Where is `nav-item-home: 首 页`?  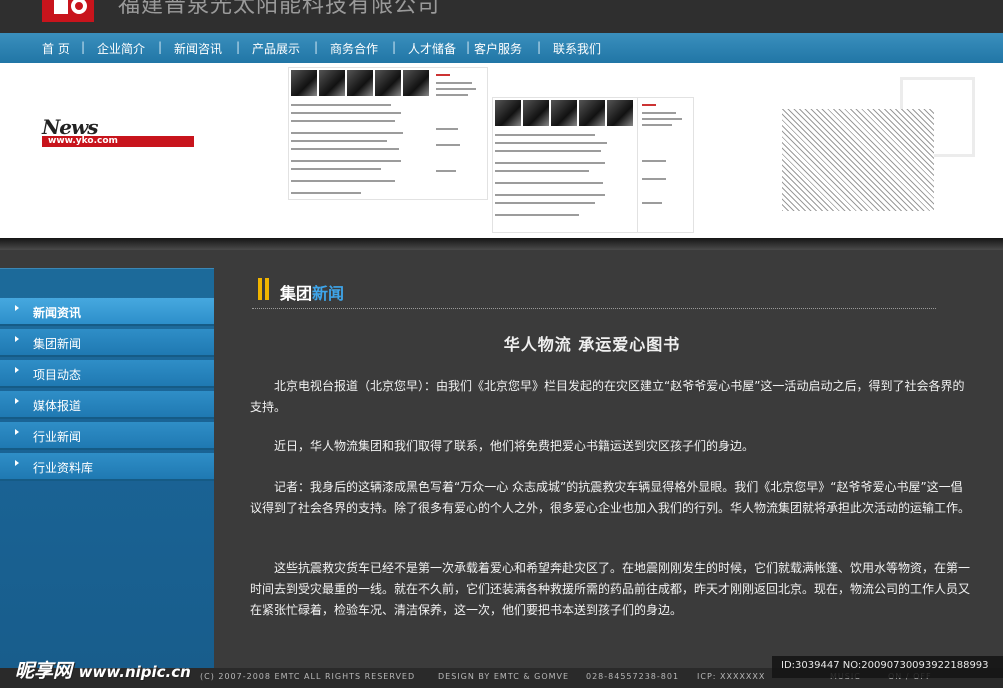
nav-item-home: 首 页 is located at coordinates (56, 48).